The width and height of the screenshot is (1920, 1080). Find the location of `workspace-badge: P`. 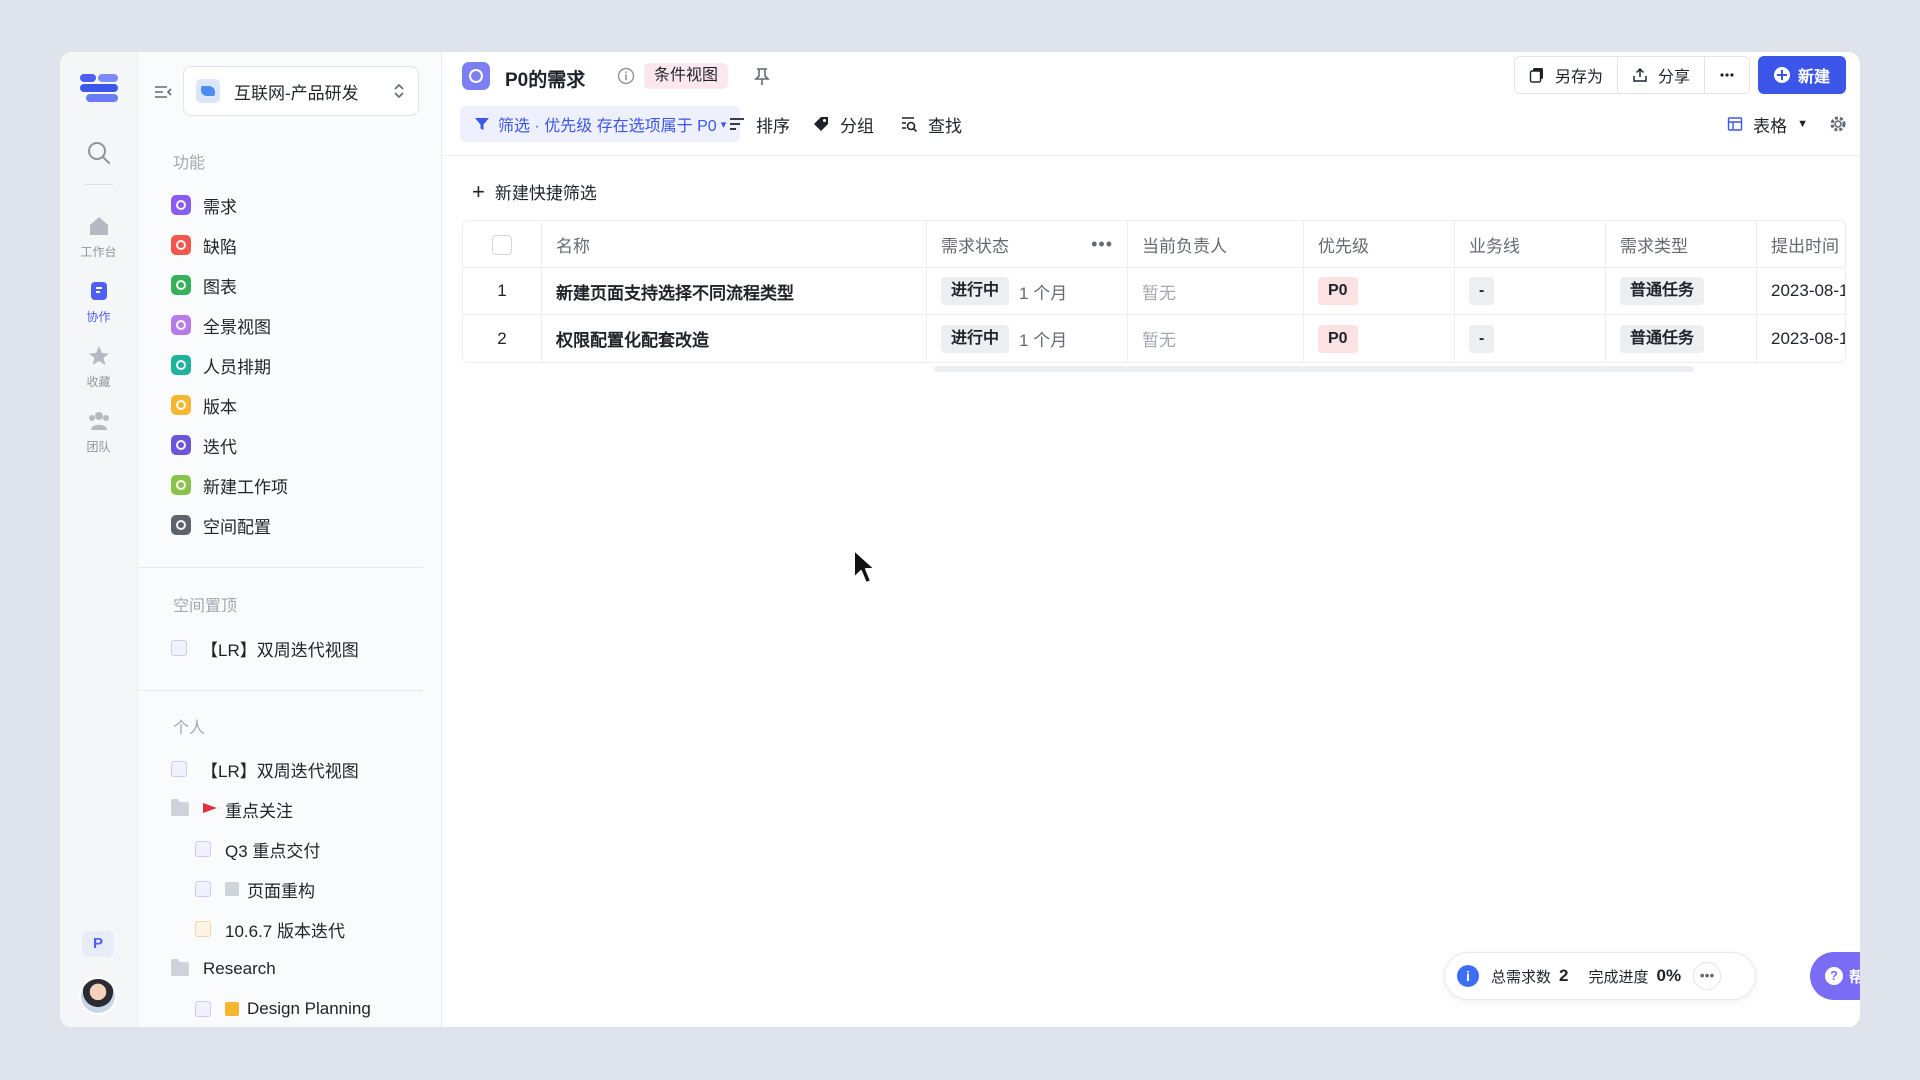

workspace-badge: P is located at coordinates (98, 944).